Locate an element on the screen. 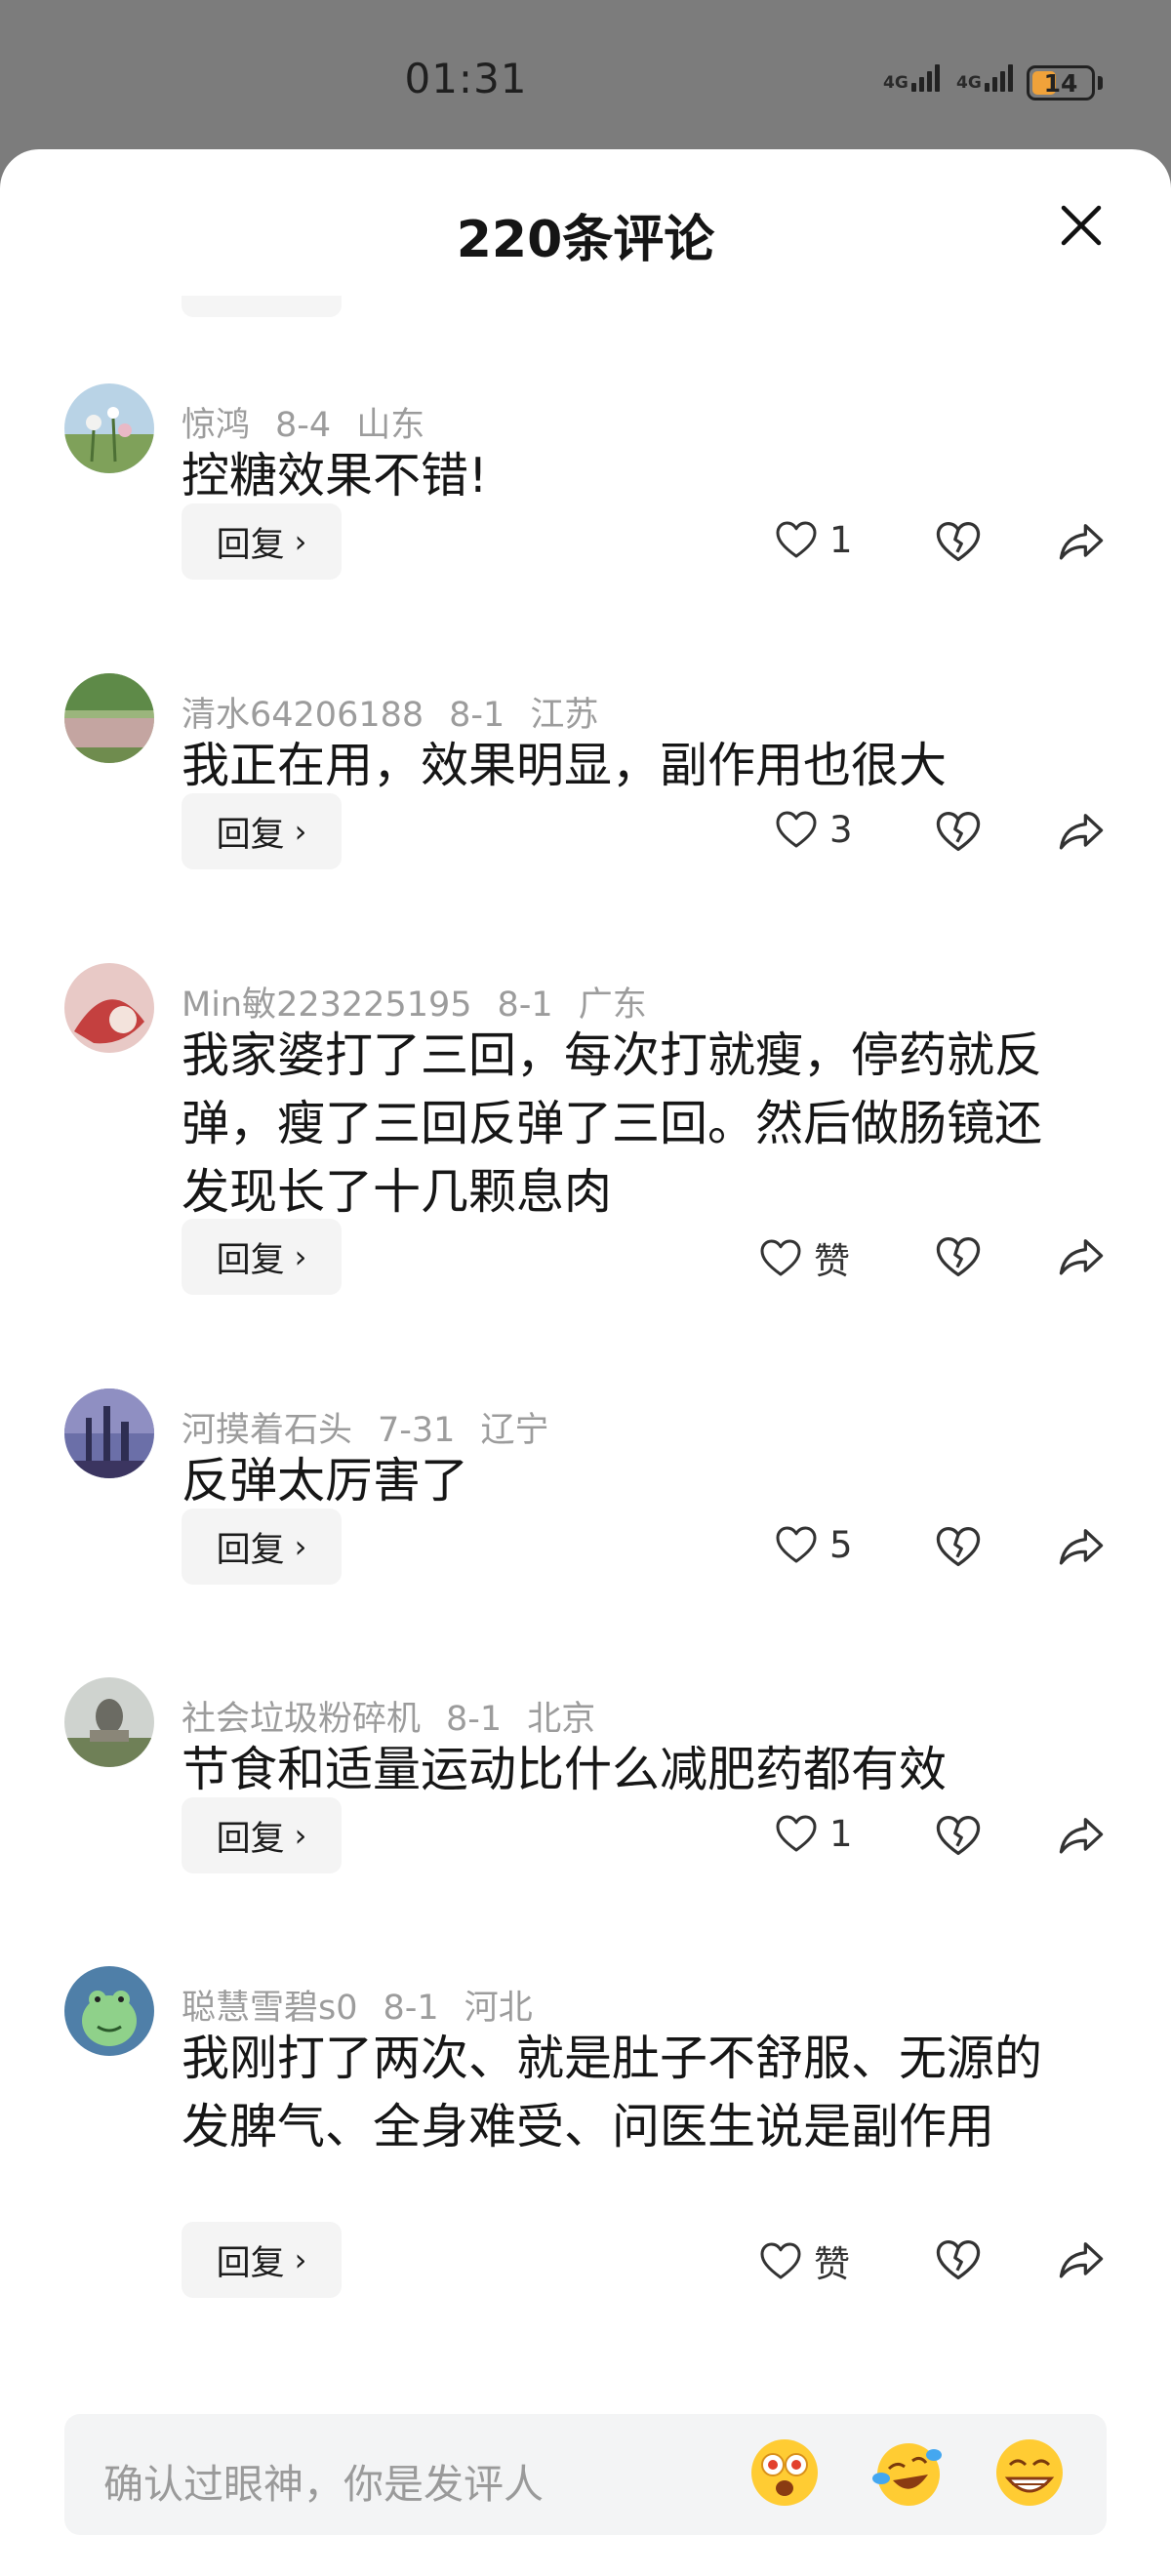 The width and height of the screenshot is (1171, 2576). previous-reply-button-stub is located at coordinates (262, 306).